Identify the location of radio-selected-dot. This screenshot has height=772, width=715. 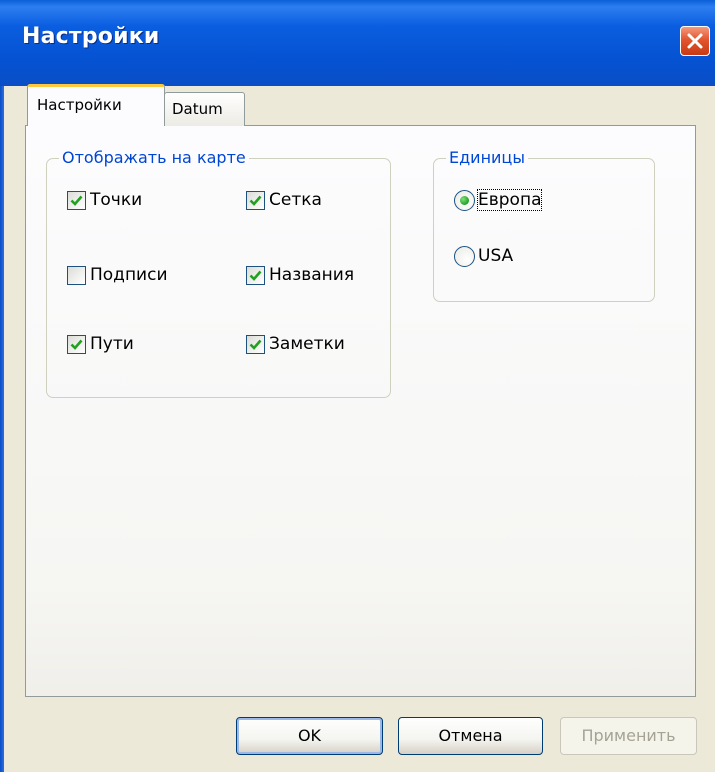
(464, 200).